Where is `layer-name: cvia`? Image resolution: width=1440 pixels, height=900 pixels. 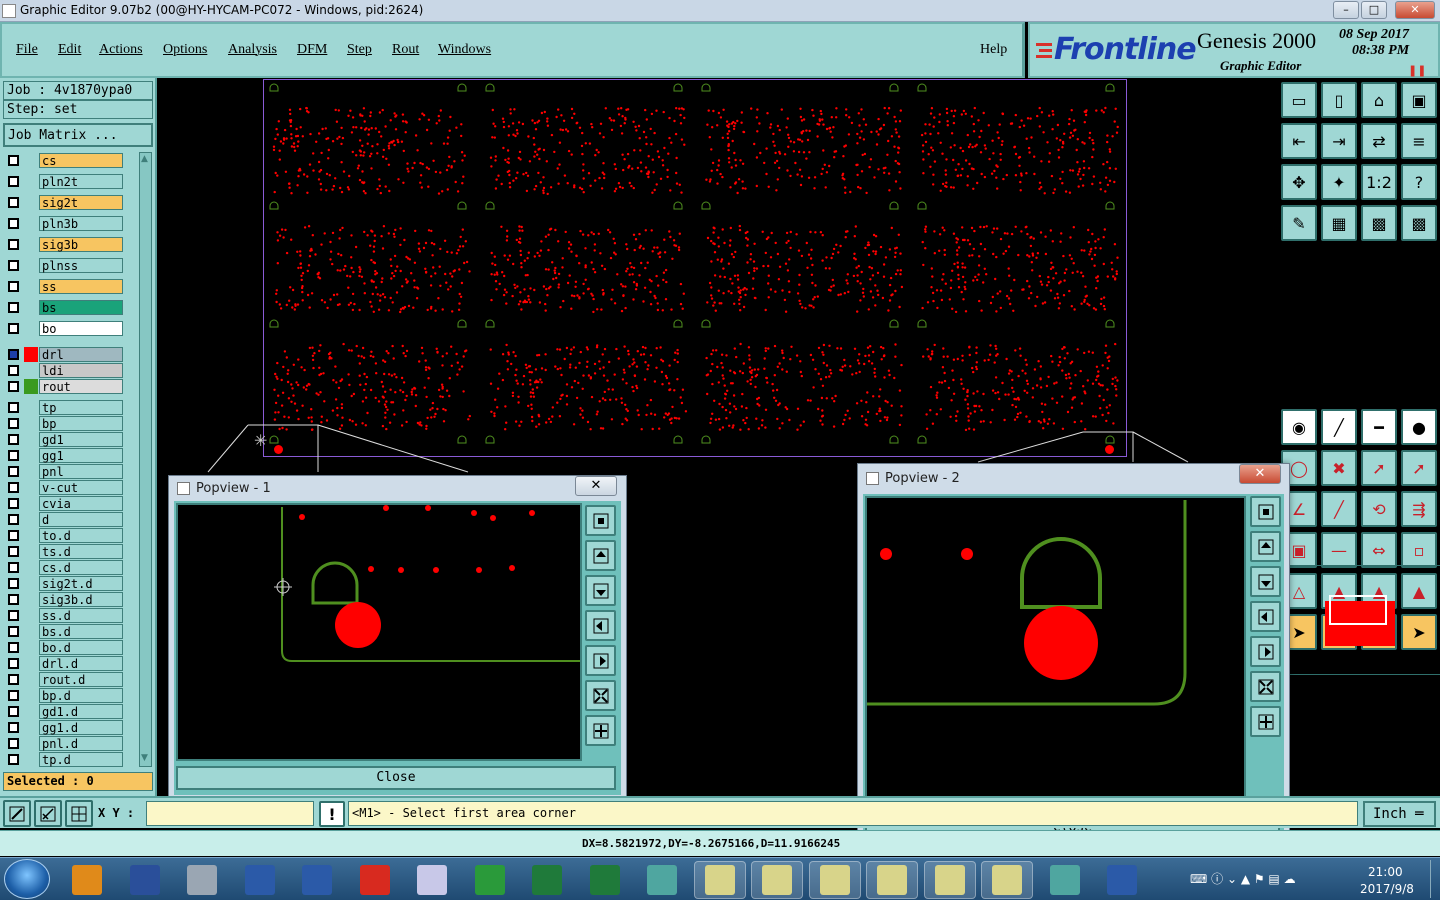
layer-name: cvia is located at coordinates (81, 503).